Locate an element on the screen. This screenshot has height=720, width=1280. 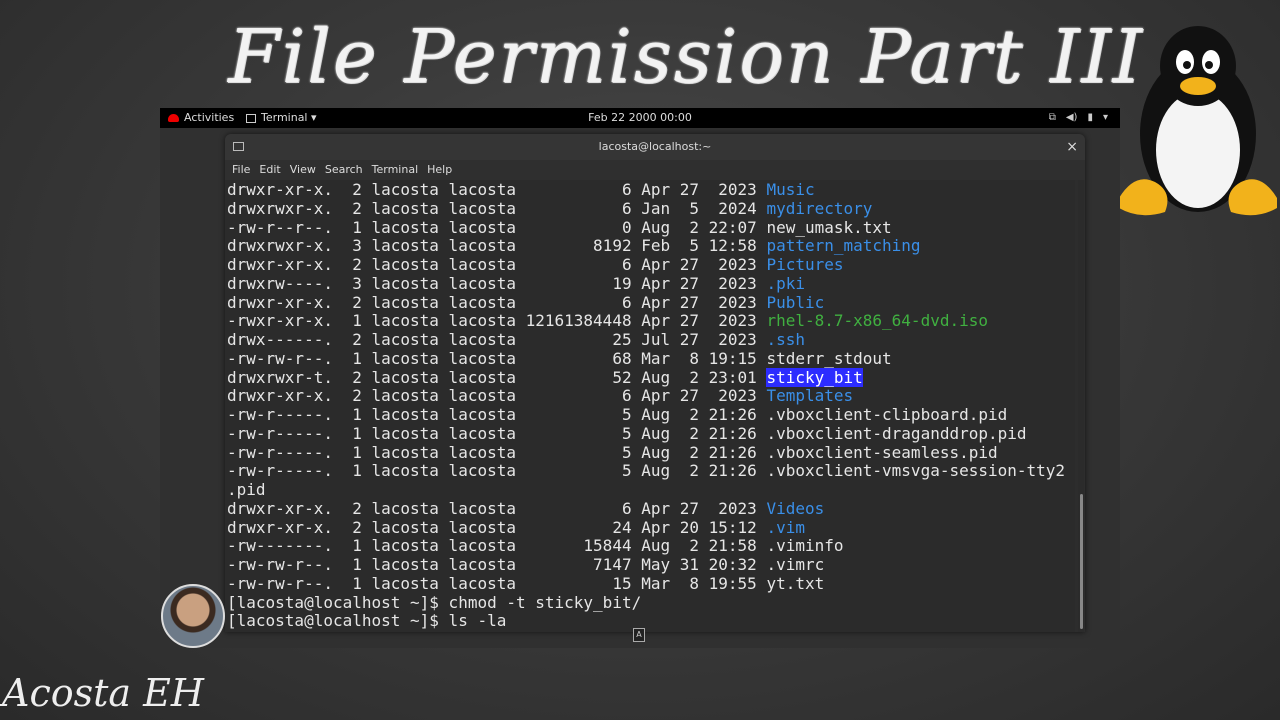
file-name: stderr_stdout is located at coordinates (829, 358).